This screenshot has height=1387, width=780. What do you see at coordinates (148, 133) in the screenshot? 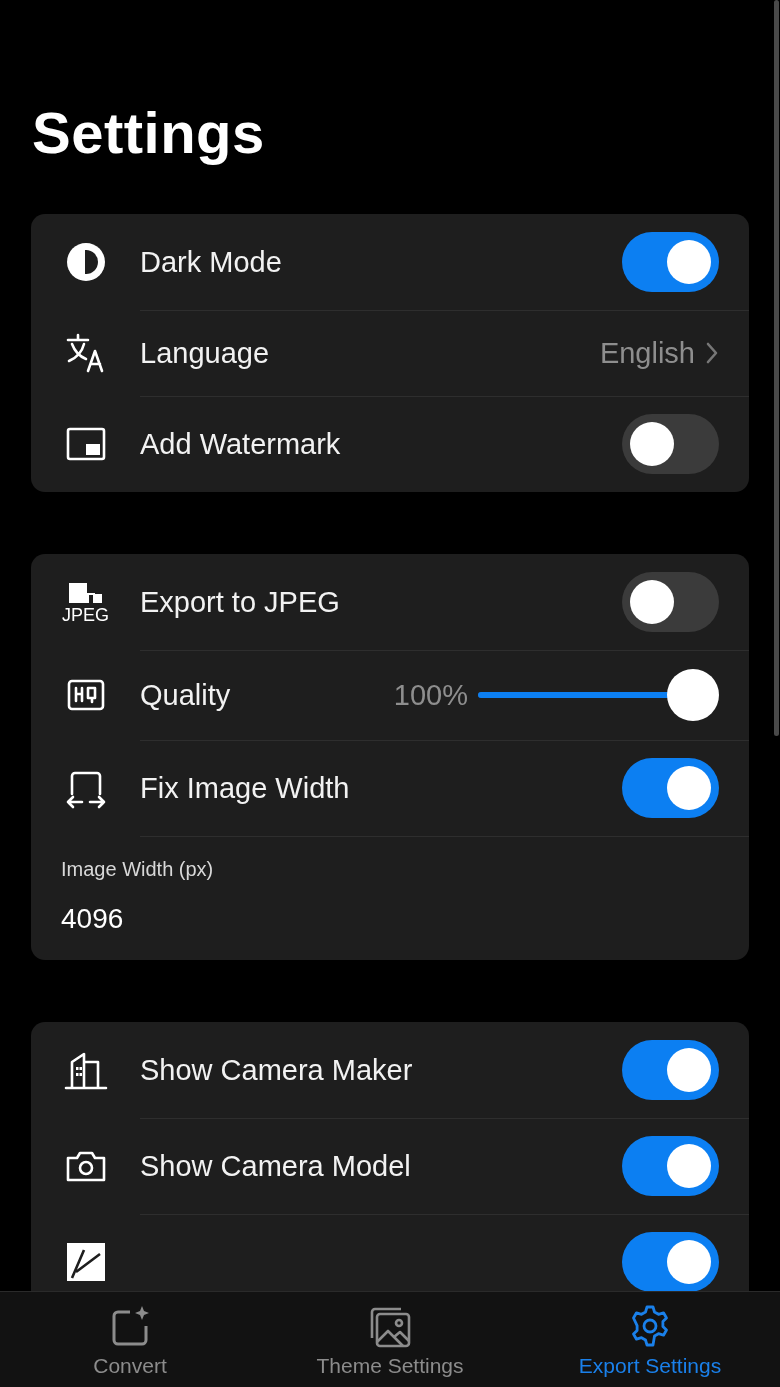
I see `page-title: Settings` at bounding box center [148, 133].